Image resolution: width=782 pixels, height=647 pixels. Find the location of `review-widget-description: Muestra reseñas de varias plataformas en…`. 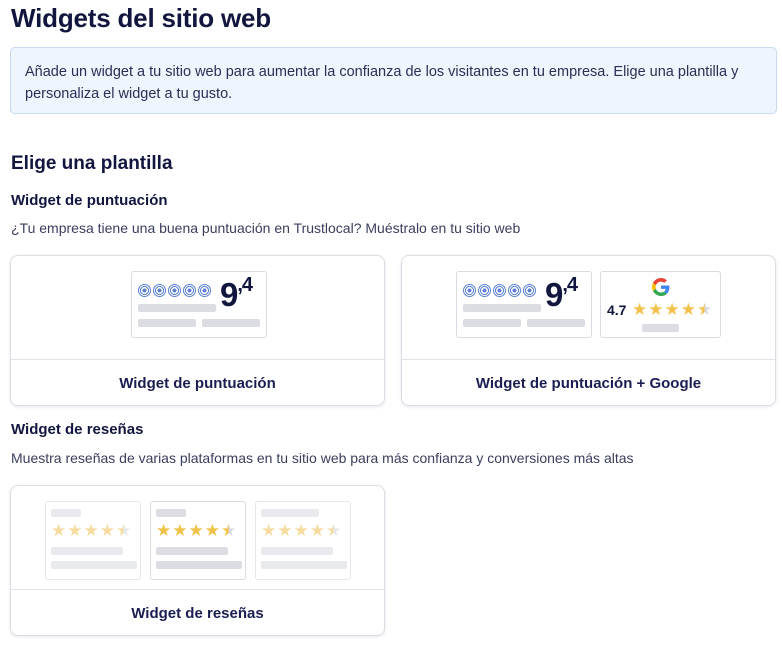

review-widget-description: Muestra reseñas de varias plataformas en… is located at coordinates (322, 458).